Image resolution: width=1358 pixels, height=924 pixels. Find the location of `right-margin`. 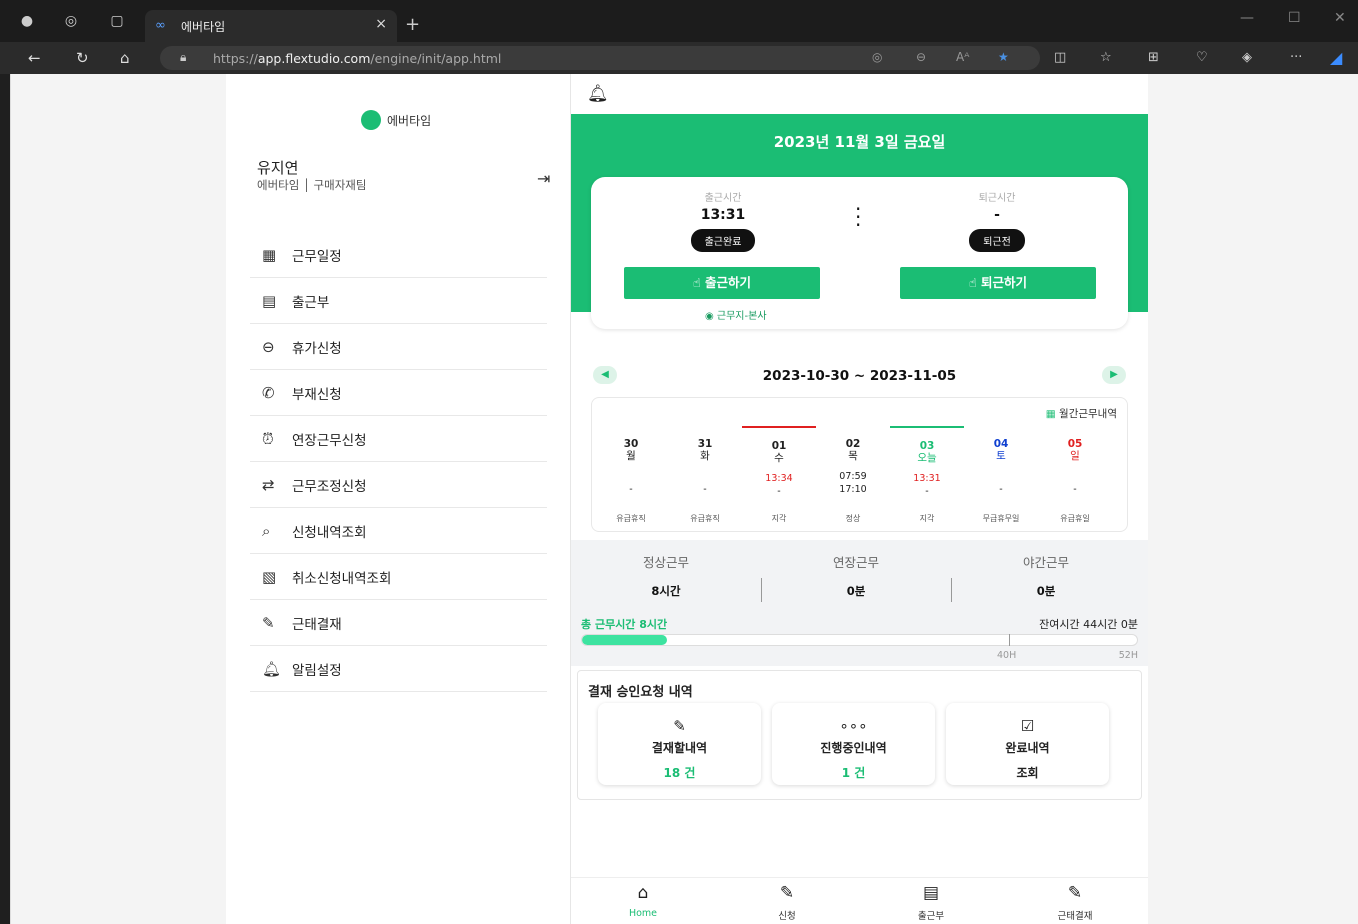

right-margin is located at coordinates (1253, 499).